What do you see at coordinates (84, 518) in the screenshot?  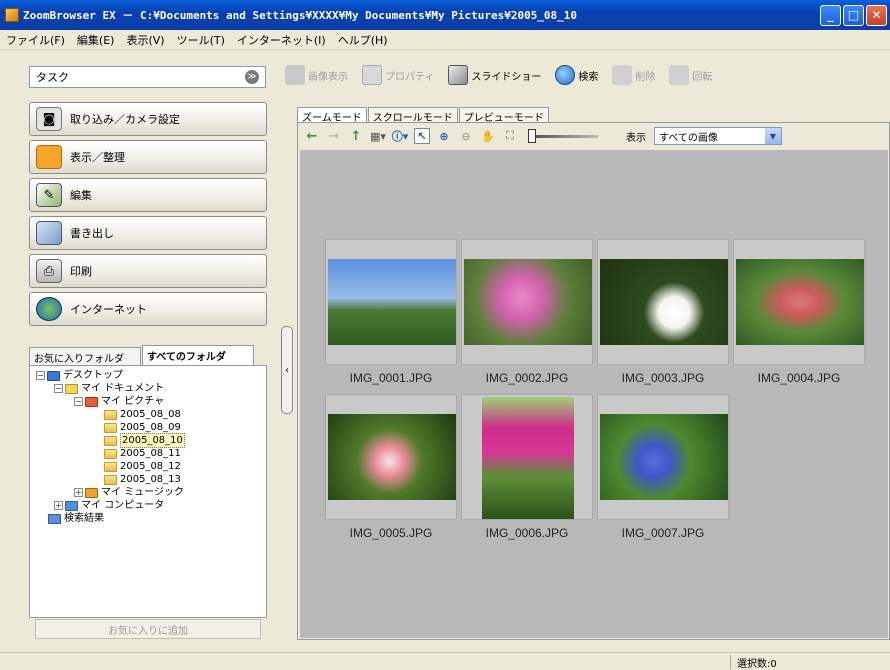 I see `tree-label: 検索結果` at bounding box center [84, 518].